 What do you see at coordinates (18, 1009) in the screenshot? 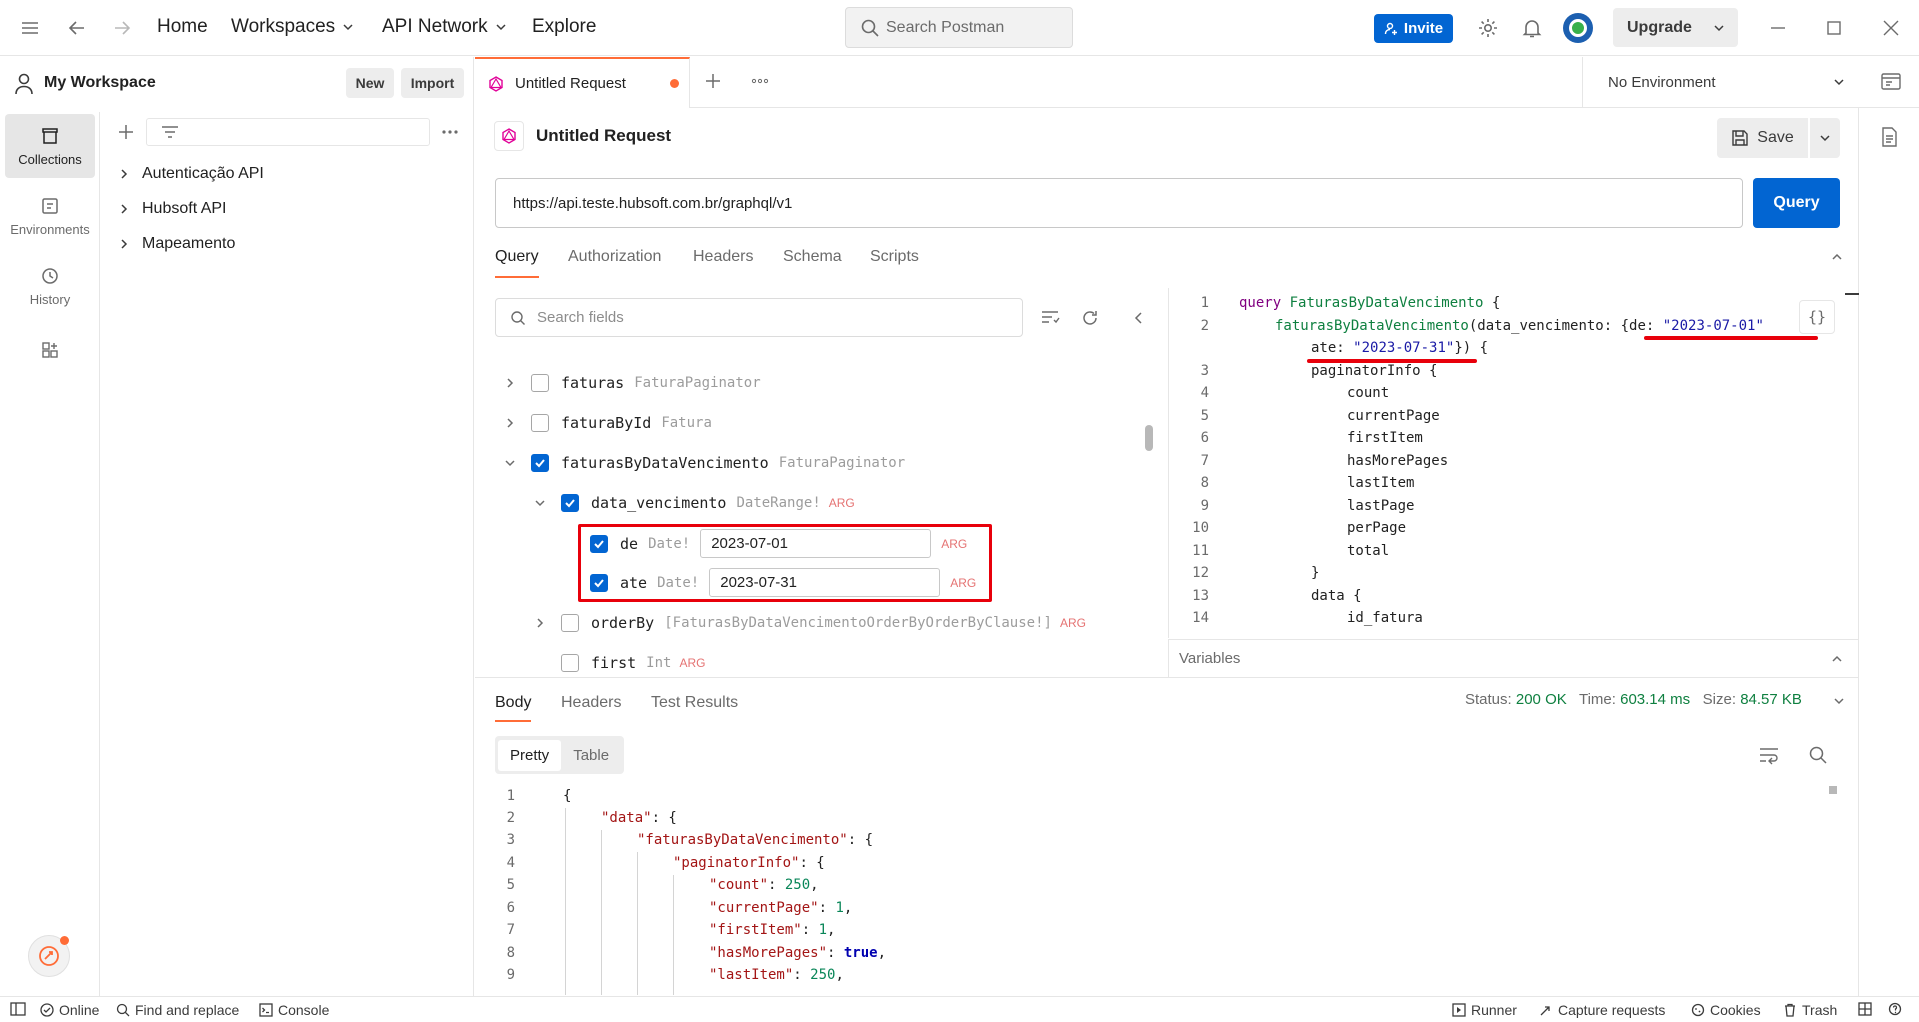
I see `toggle-sidebar-icon` at bounding box center [18, 1009].